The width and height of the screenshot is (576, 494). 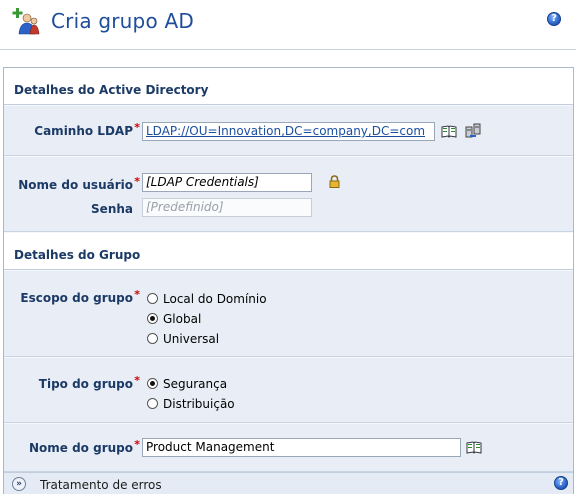 I want to click on type-option-security: Segurança, so click(x=187, y=384).